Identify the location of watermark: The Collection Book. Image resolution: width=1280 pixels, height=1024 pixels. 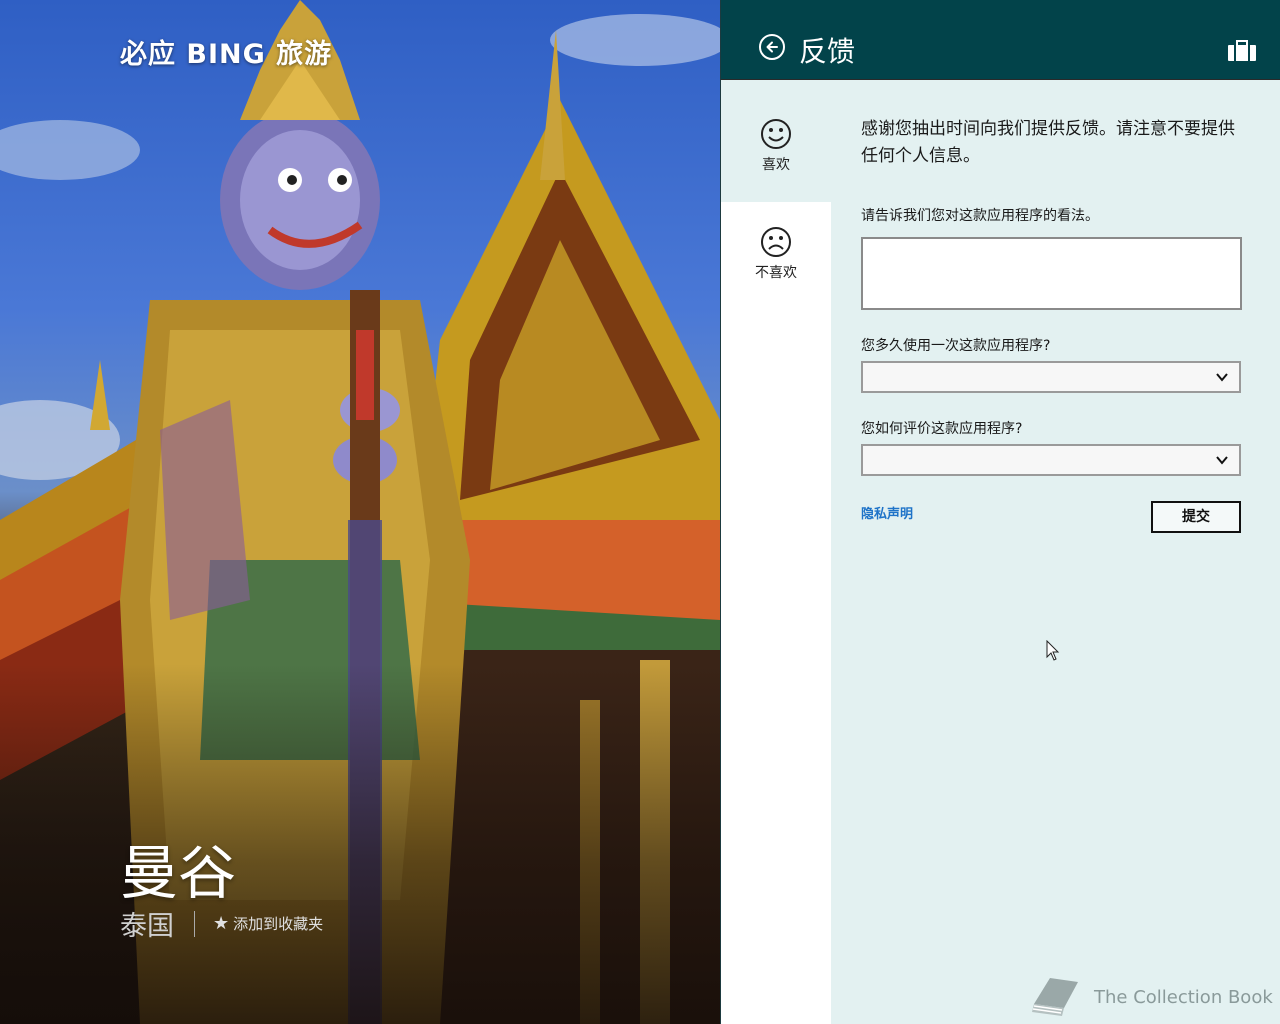
(1150, 997).